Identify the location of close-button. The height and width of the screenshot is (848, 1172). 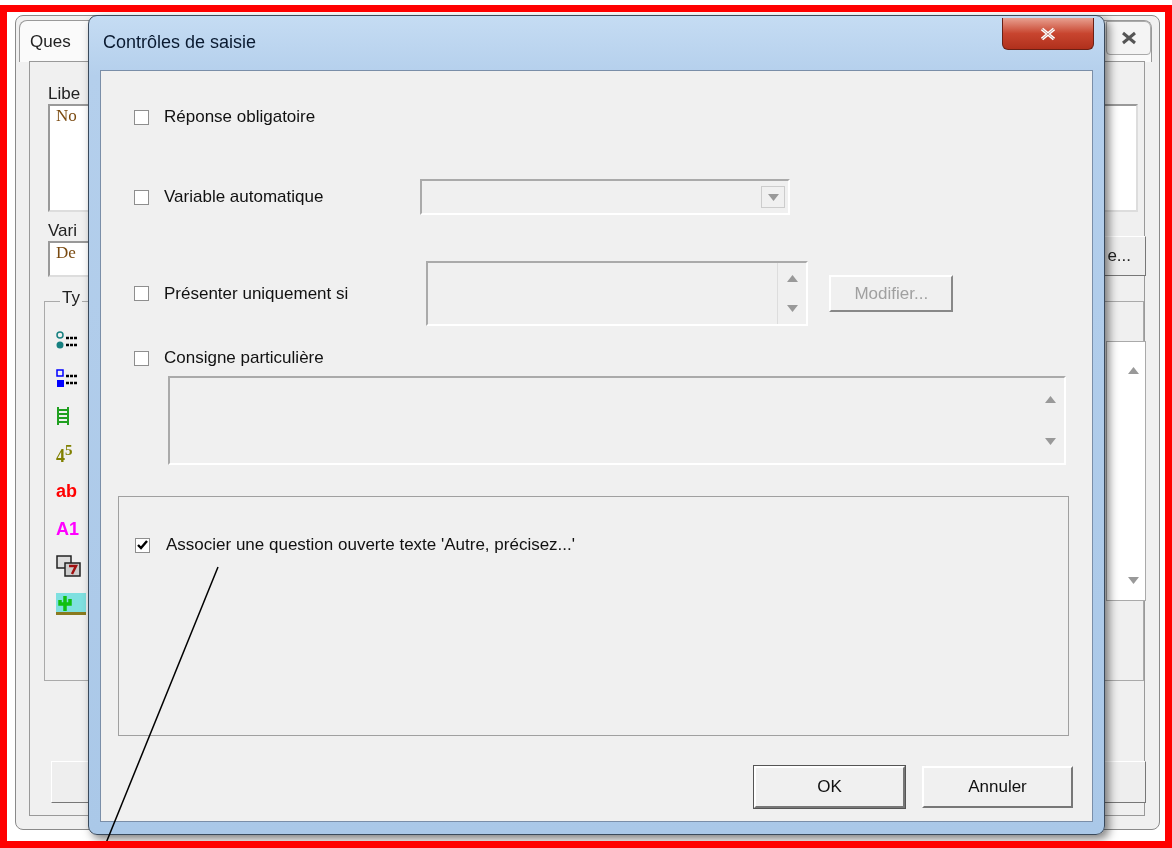
(1048, 34).